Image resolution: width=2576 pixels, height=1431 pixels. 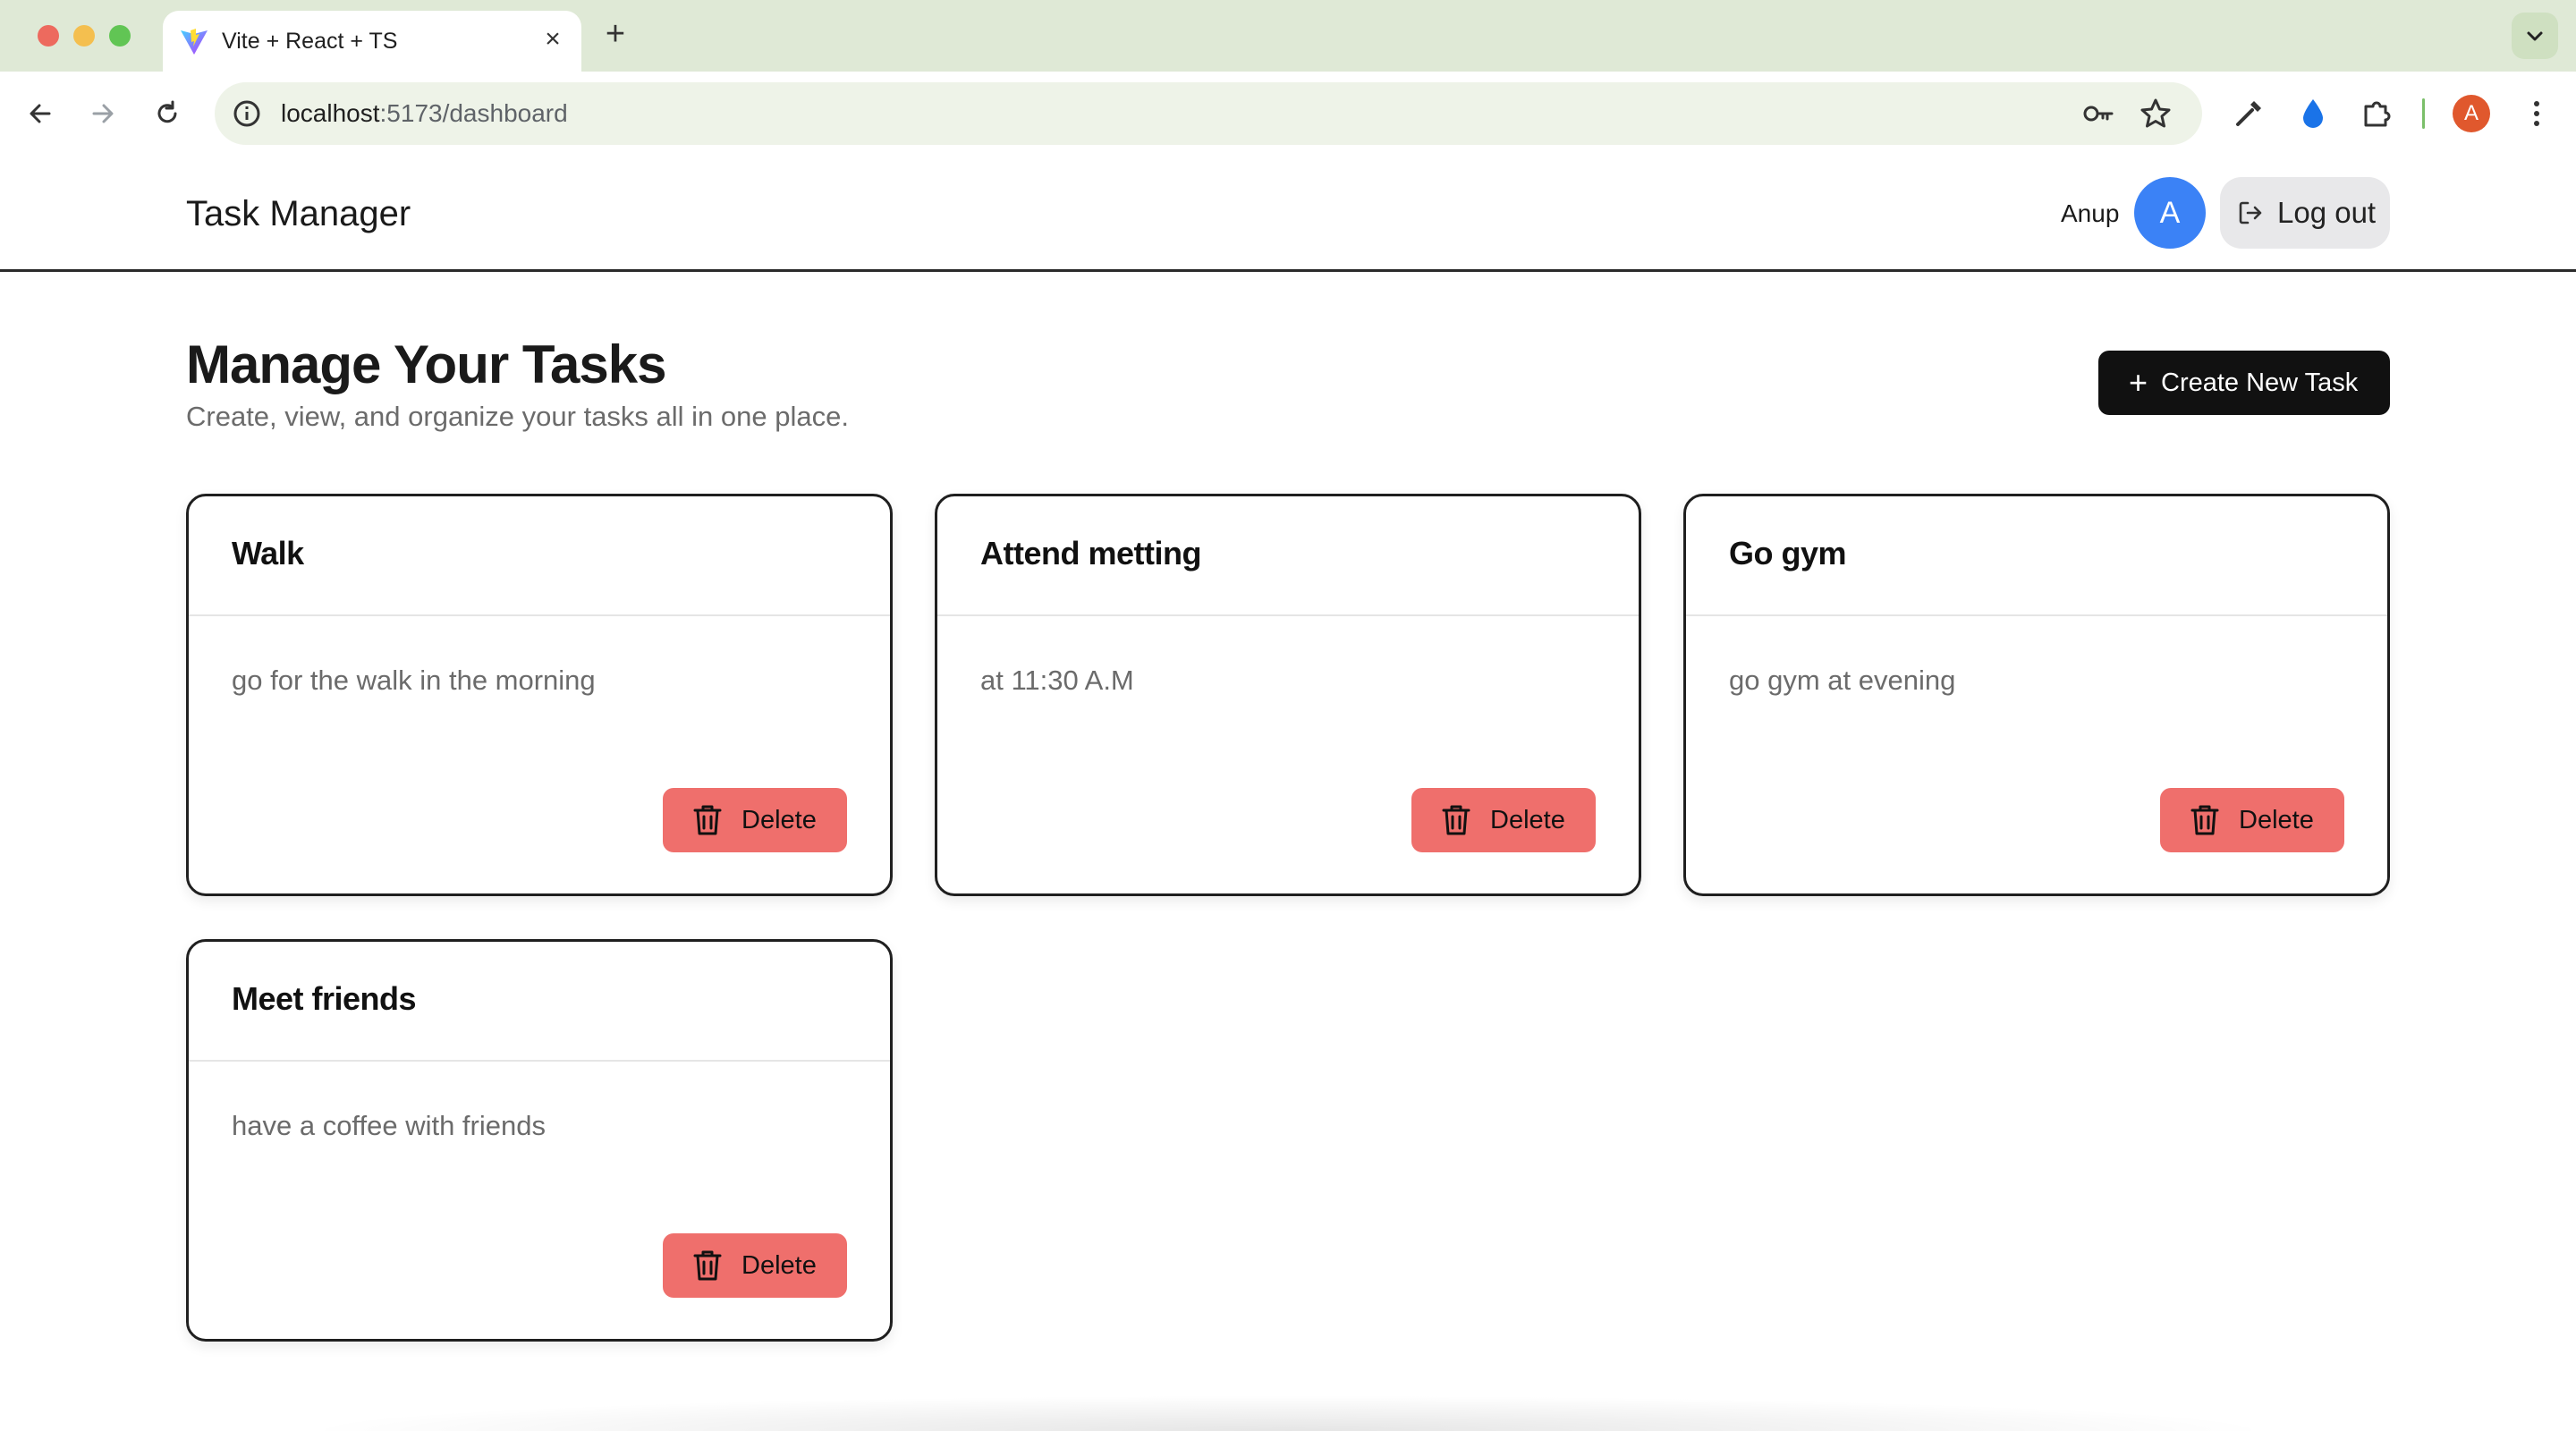 I want to click on task-card: Go gym go gym at evening Delete, so click(x=2036, y=695).